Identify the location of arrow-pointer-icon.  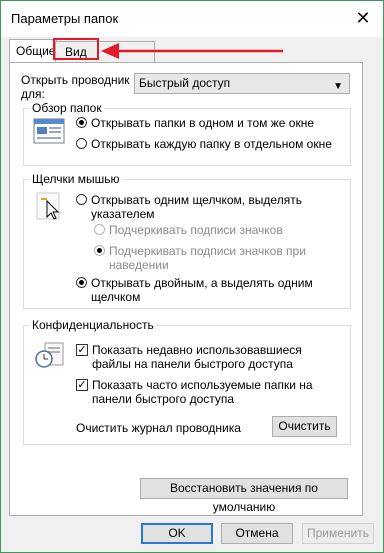
(192, 51).